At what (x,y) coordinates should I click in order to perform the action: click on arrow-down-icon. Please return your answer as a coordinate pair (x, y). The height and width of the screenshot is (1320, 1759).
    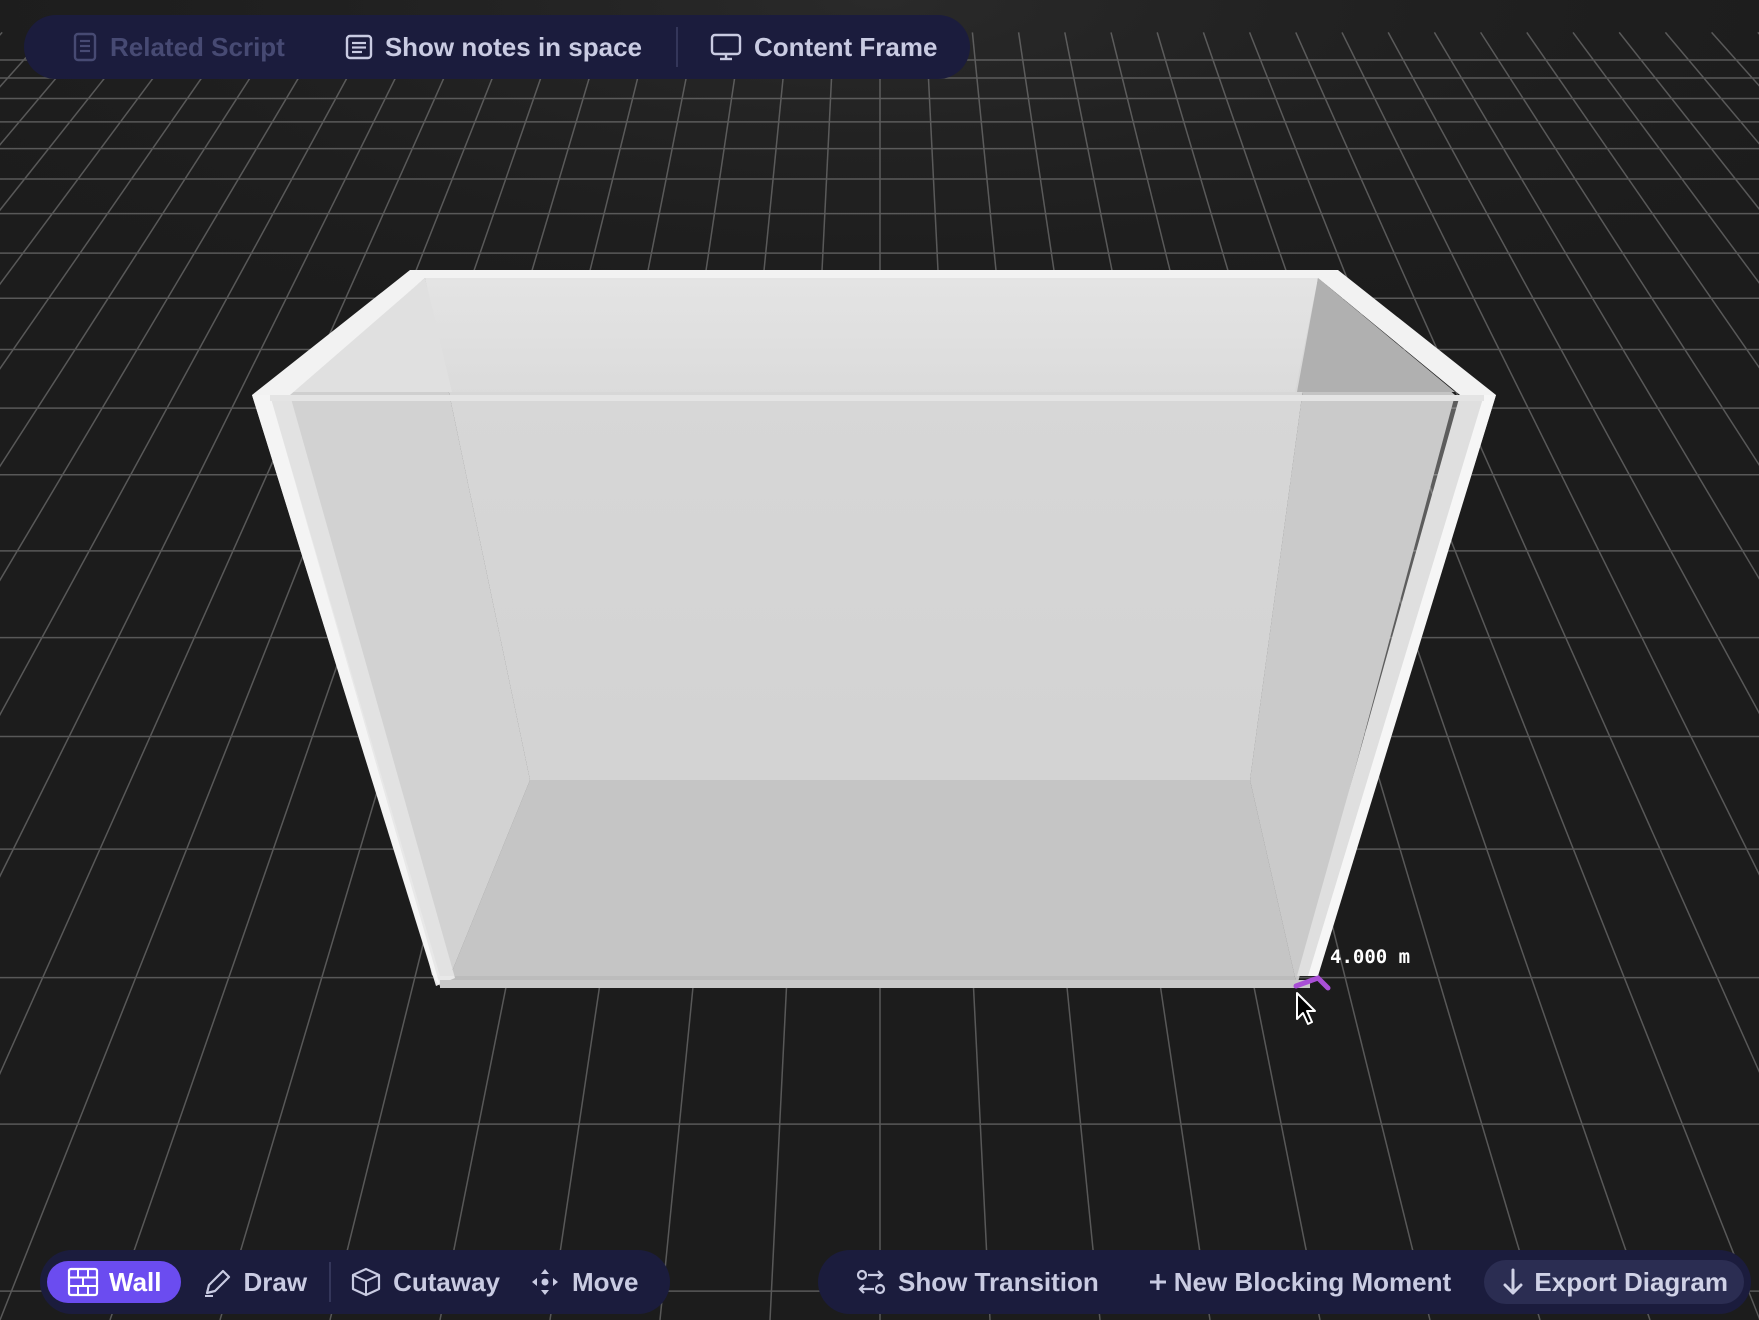
    Looking at the image, I should click on (1513, 1281).